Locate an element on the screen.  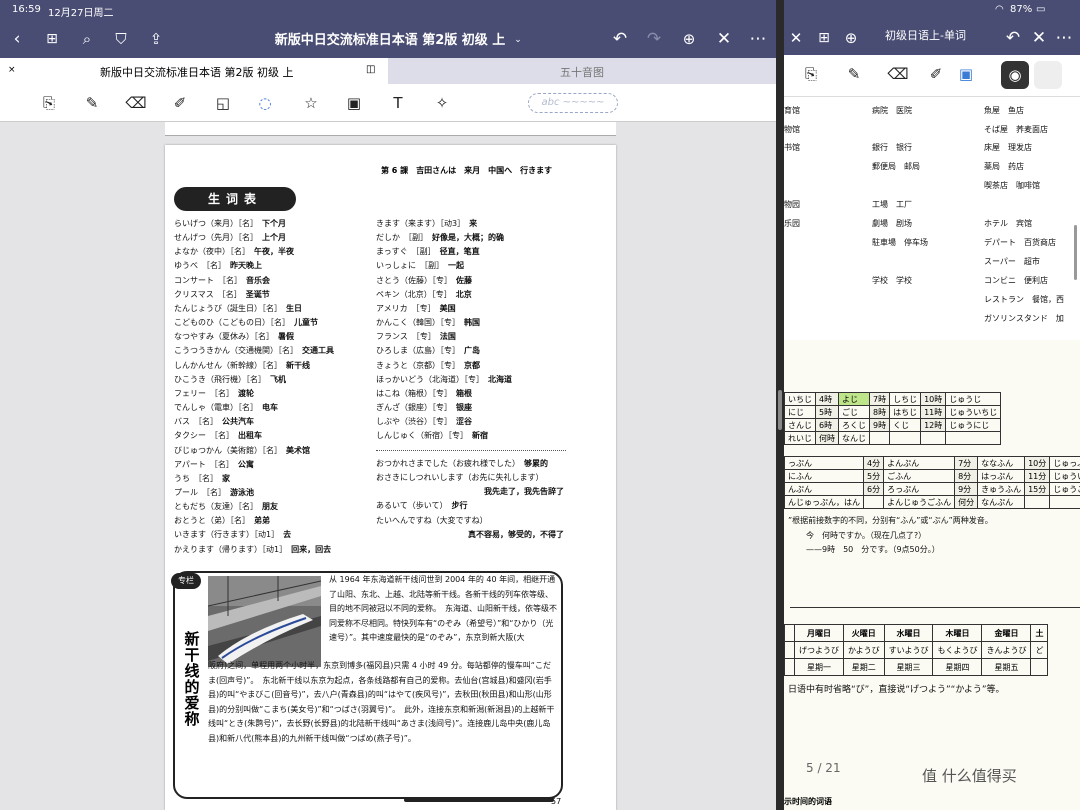
hours-cell: しちじ is located at coordinates (905, 399).